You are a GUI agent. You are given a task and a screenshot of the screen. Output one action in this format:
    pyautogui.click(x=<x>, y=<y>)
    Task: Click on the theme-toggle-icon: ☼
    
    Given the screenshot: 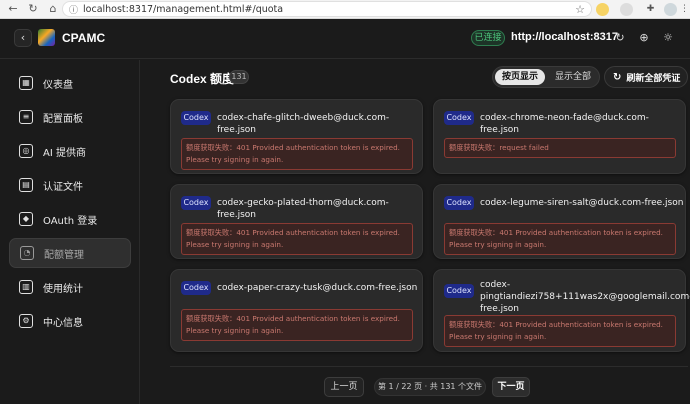 What is the action you would take?
    pyautogui.click(x=668, y=38)
    